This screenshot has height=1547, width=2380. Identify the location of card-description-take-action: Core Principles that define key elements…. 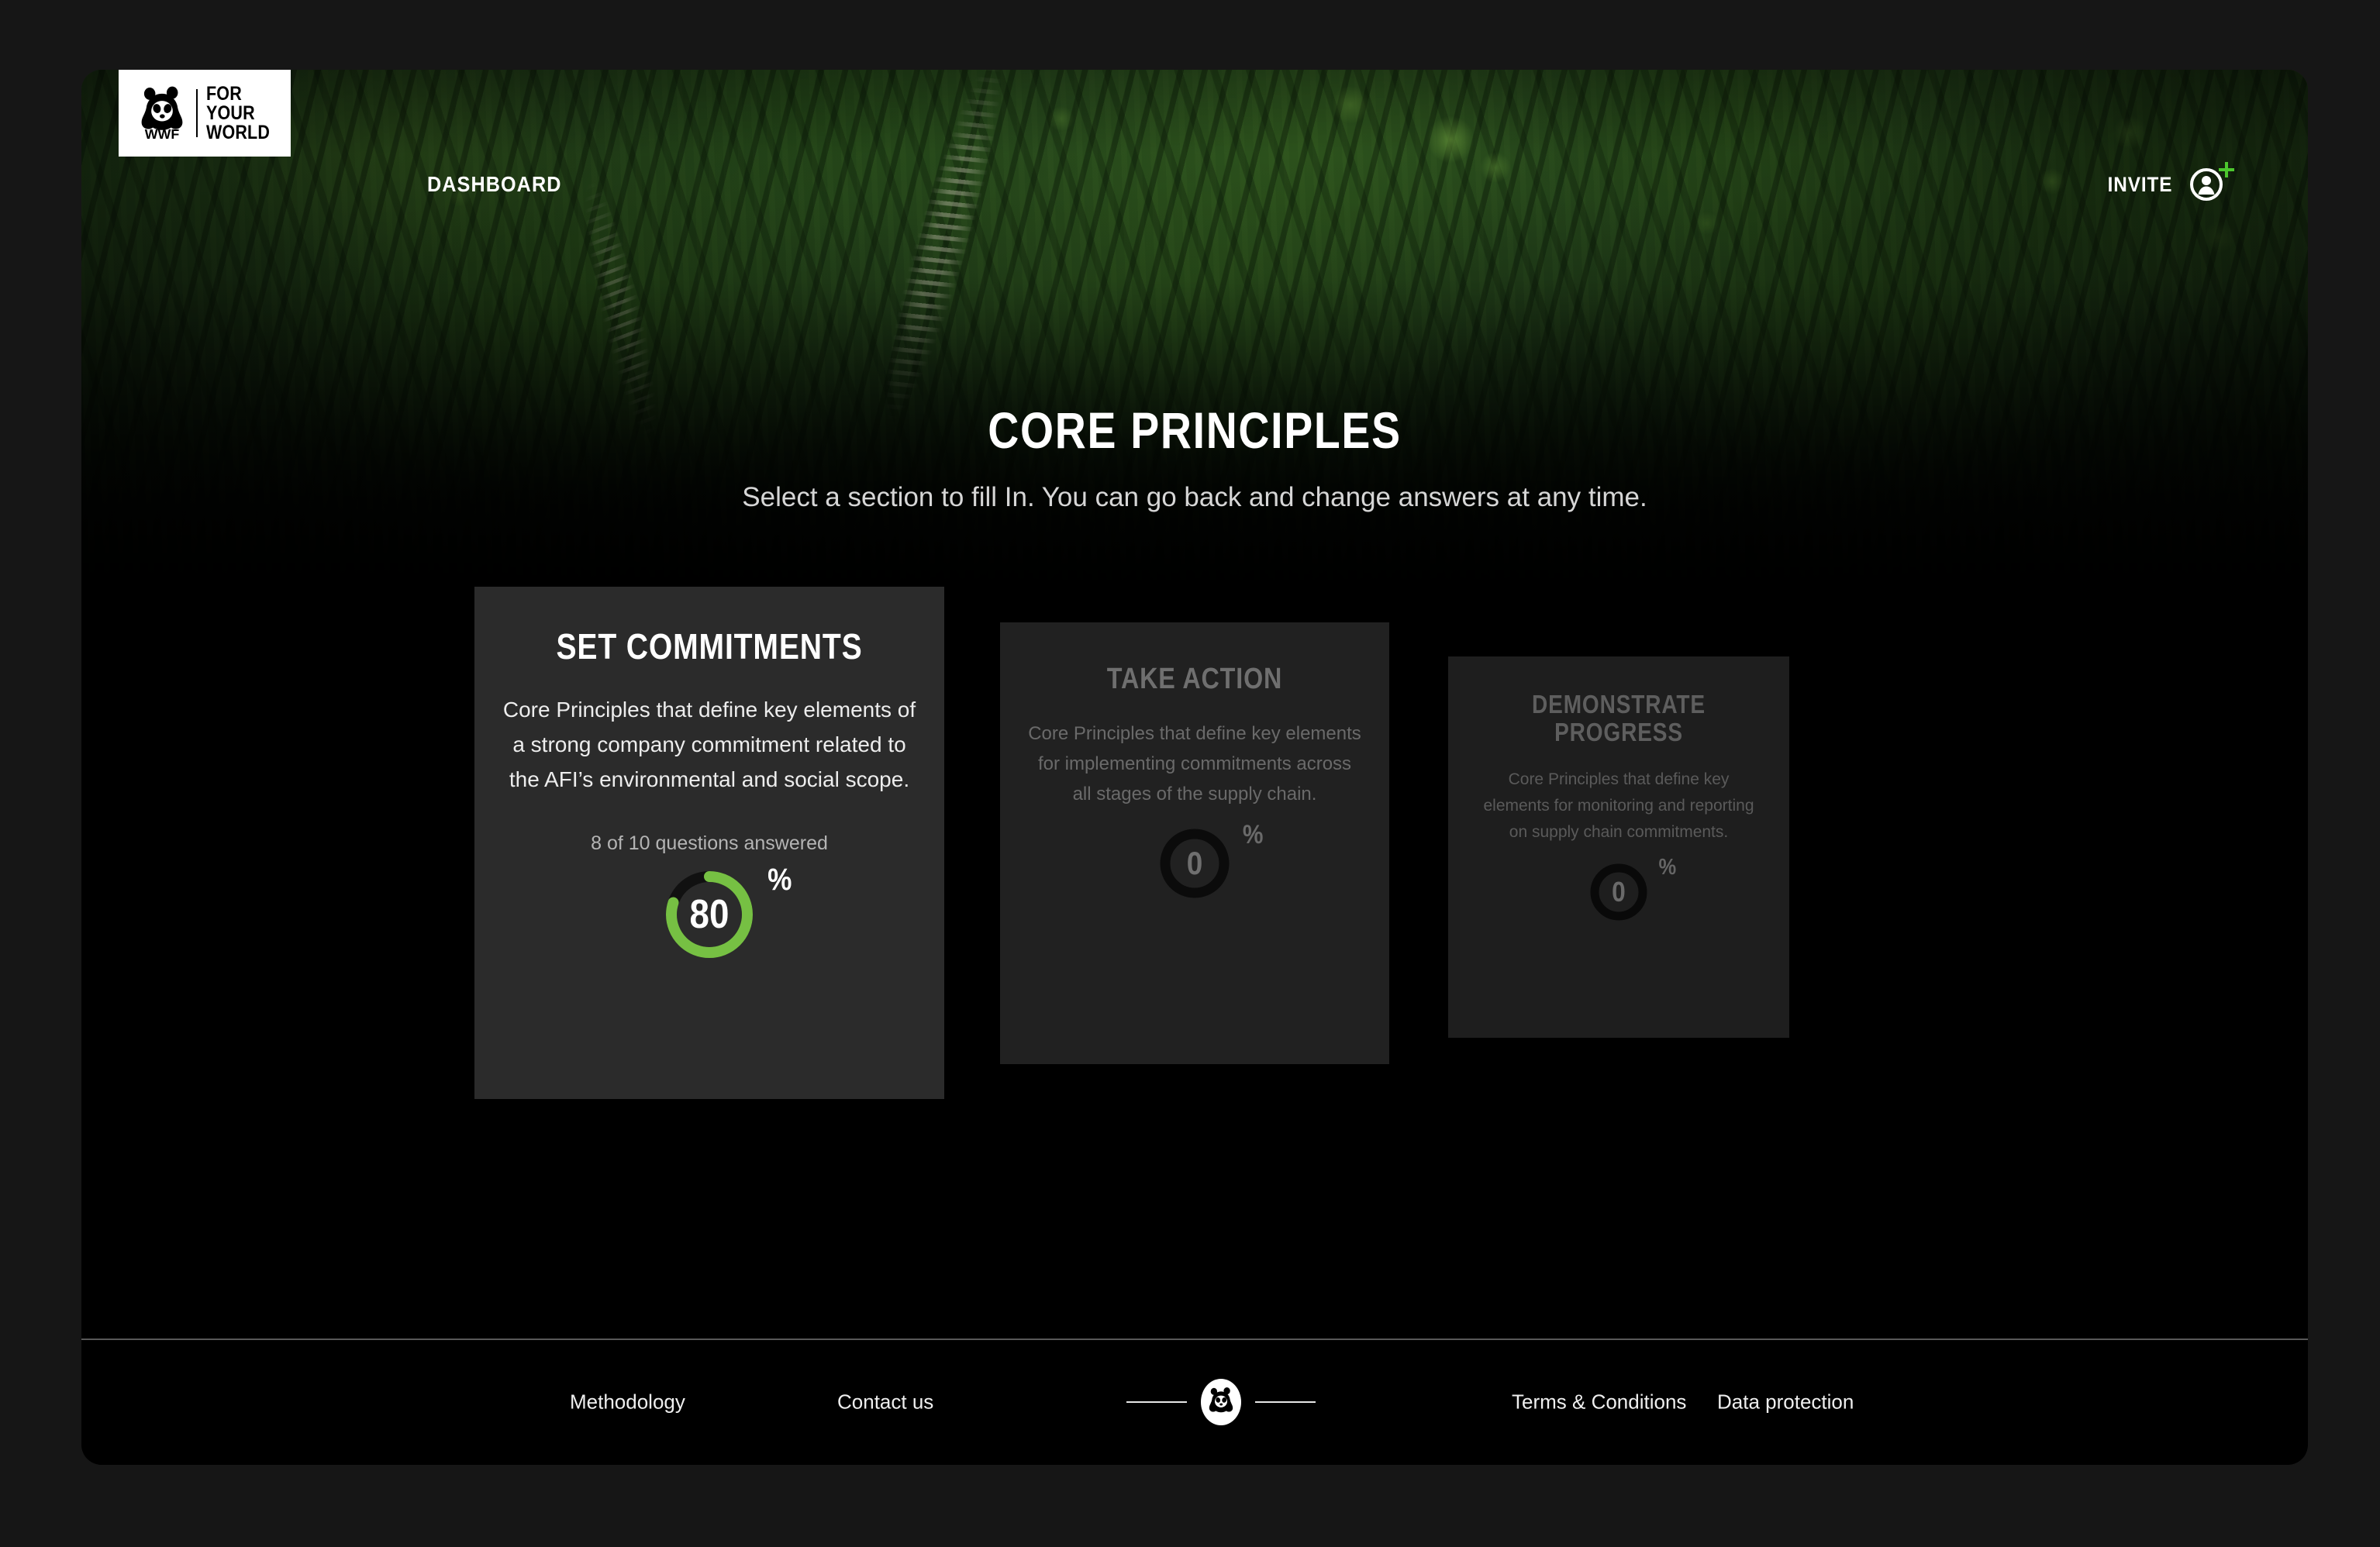
(1194, 764).